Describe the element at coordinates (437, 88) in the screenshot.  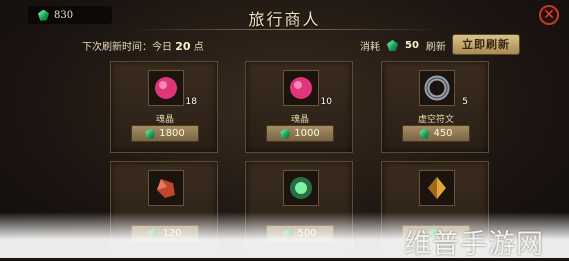
I see `void-rune-icon` at that location.